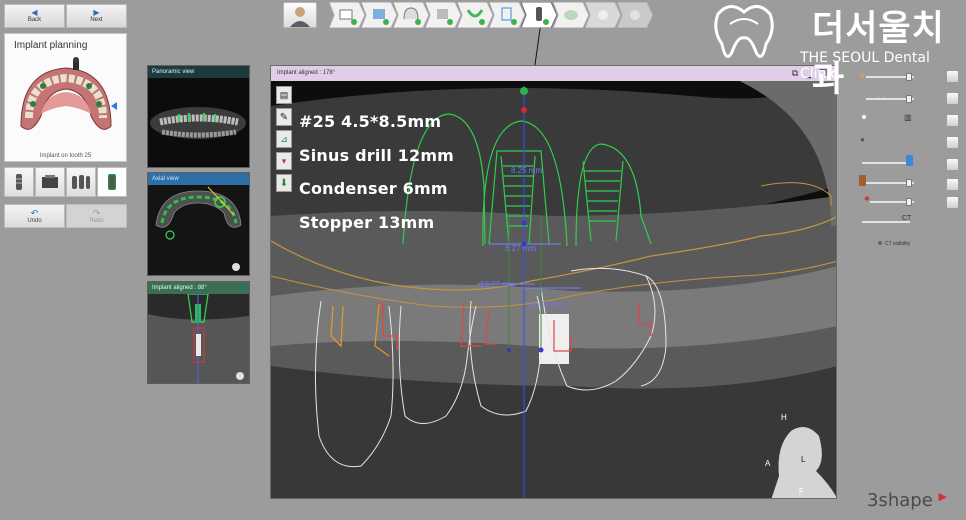 The image size is (966, 520). Describe the element at coordinates (34, 212) in the screenshot. I see `undo-icon: ↶` at that location.